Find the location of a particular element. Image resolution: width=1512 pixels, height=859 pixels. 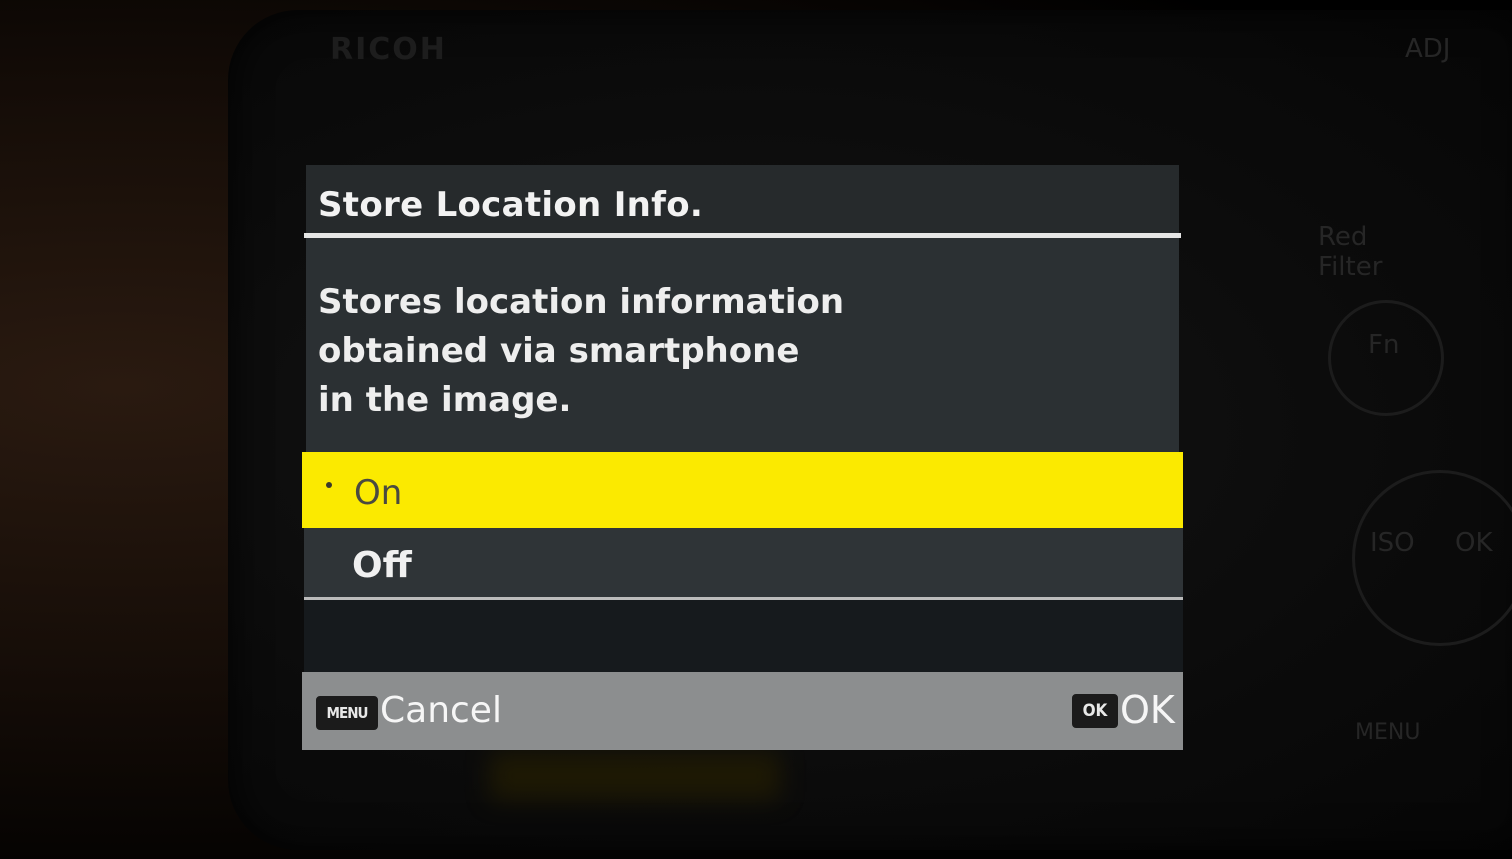

menu-button-label: MENU is located at coordinates (1388, 732).